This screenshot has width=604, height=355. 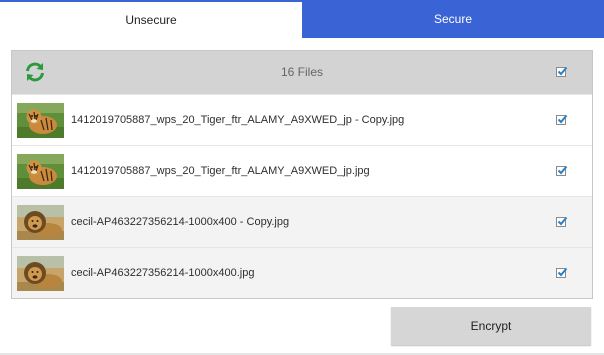 I want to click on tab-secure: Secure, so click(x=453, y=19).